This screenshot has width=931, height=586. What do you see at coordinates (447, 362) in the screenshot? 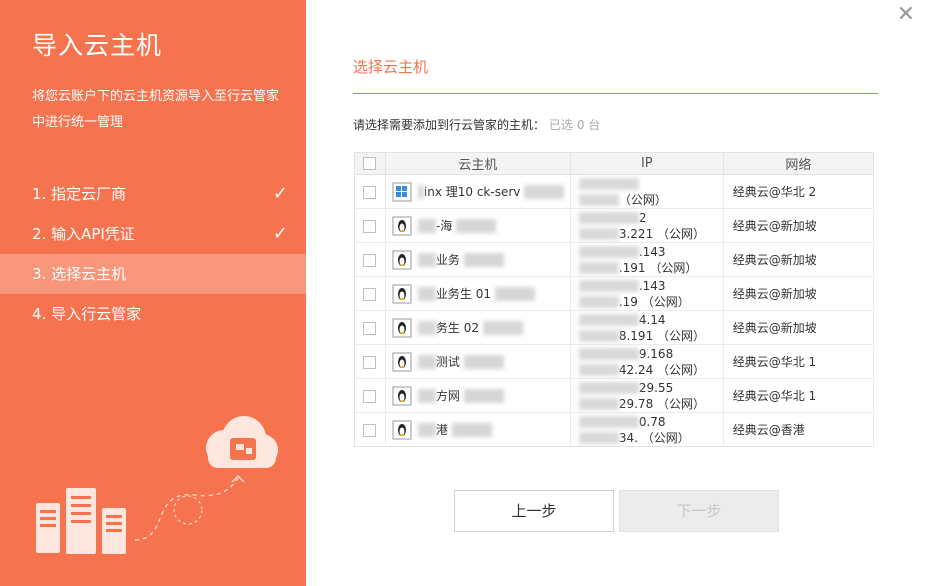
I see `host-name: 测试` at bounding box center [447, 362].